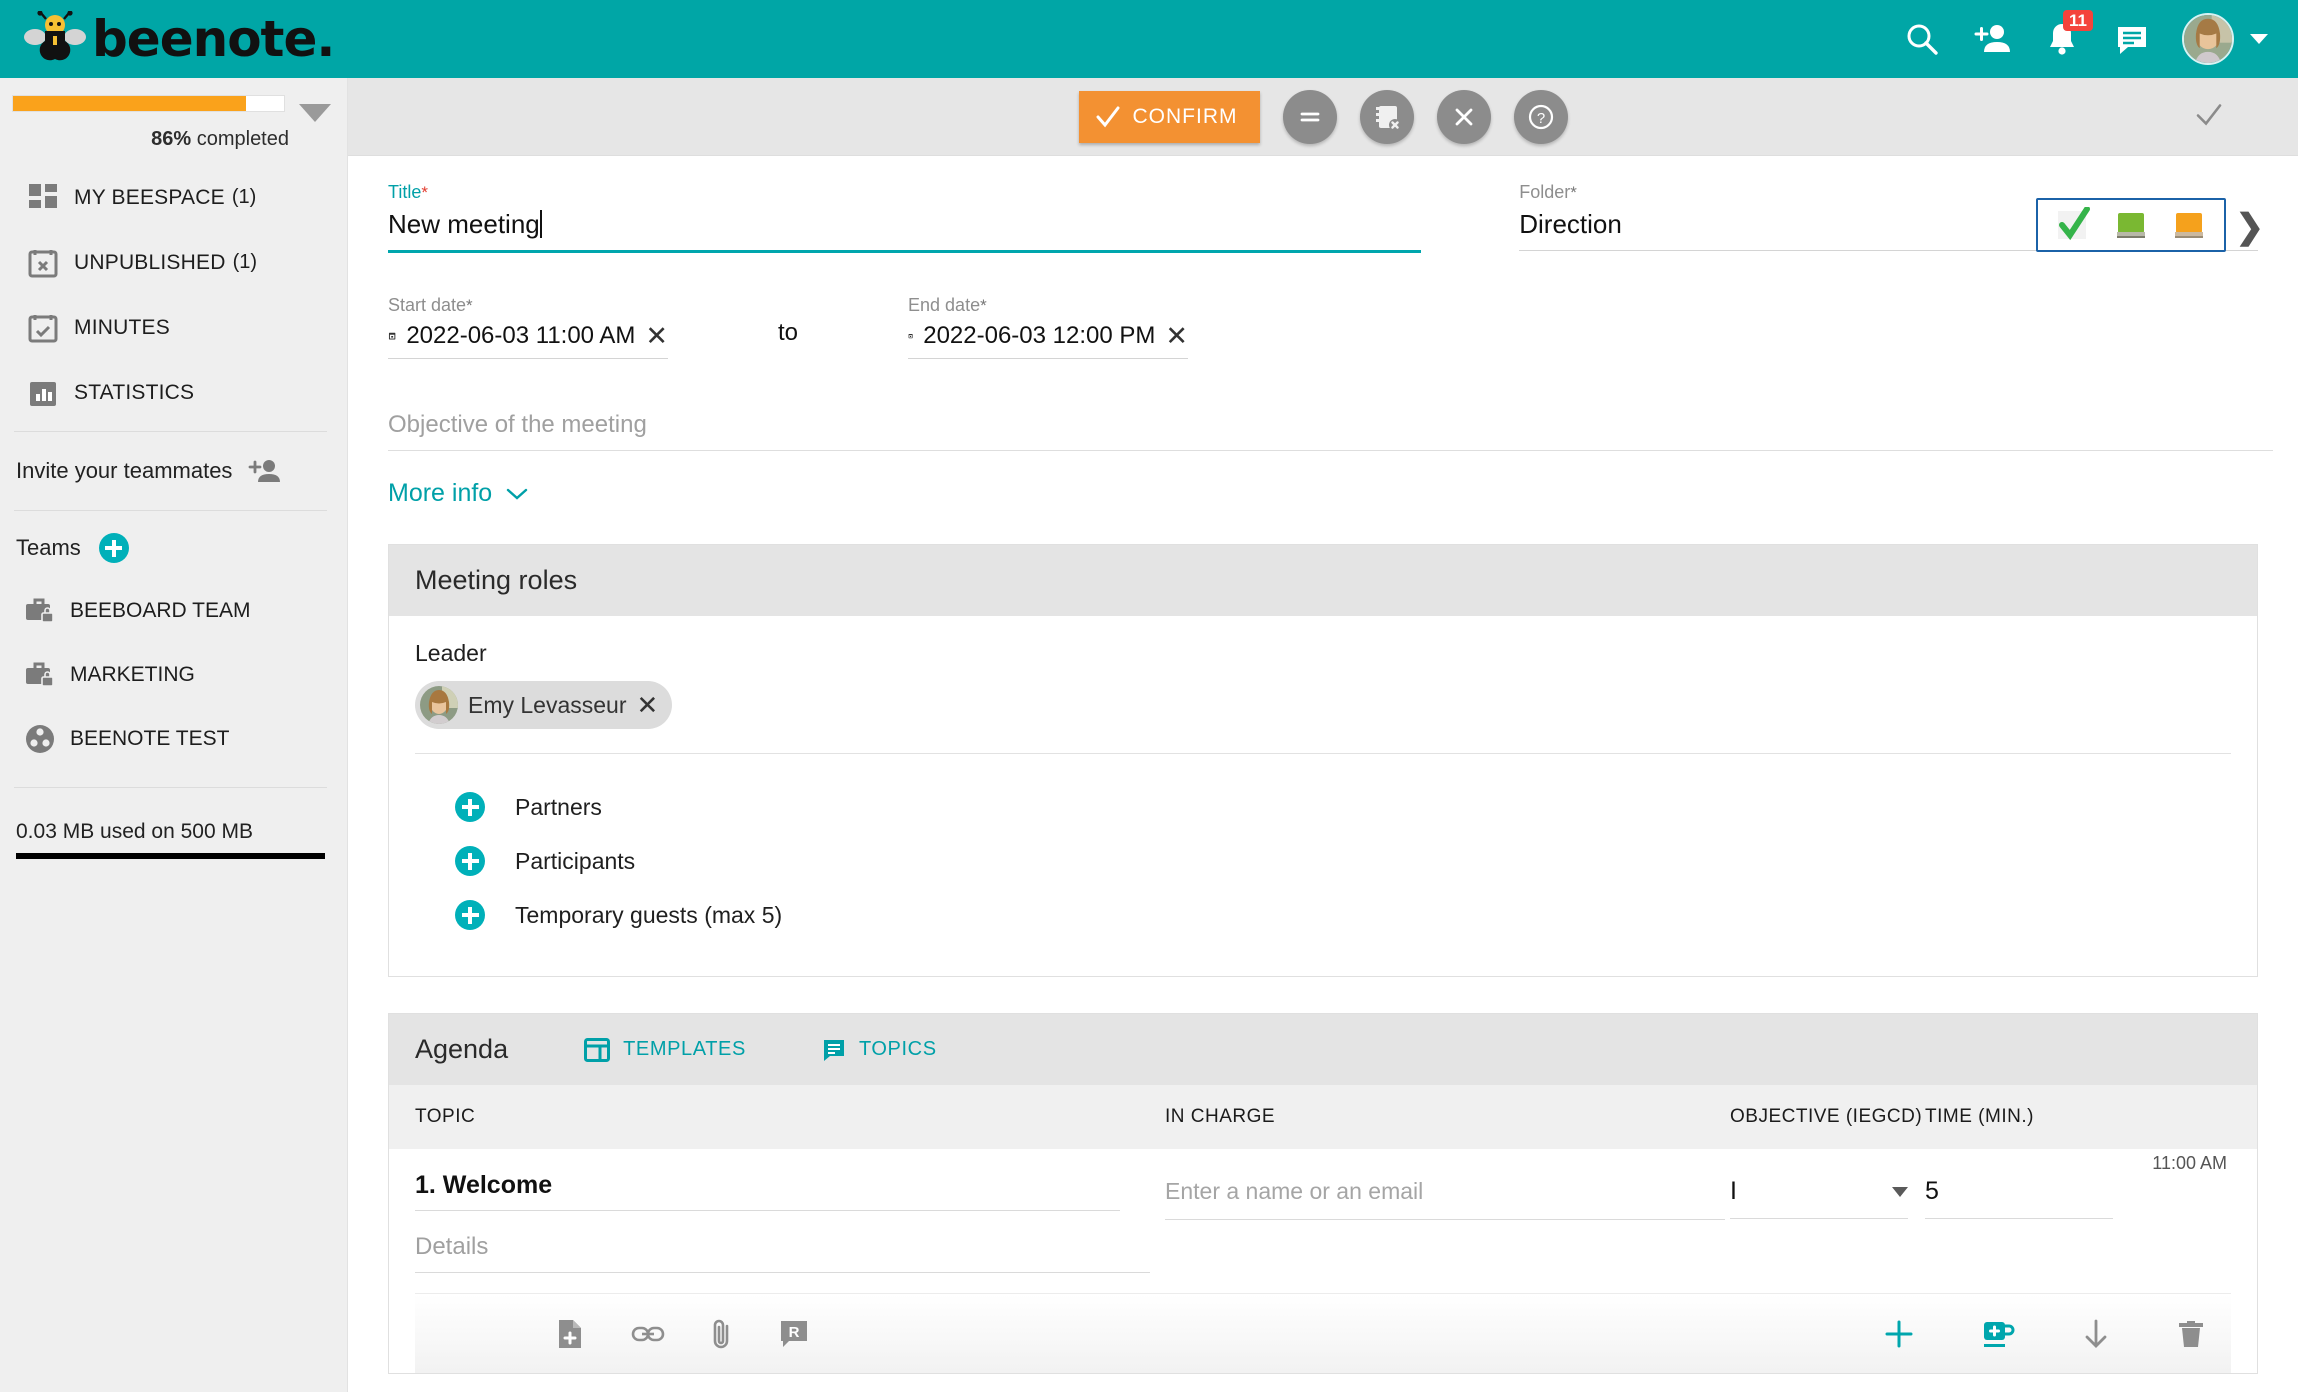 This screenshot has height=1392, width=2298. Describe the element at coordinates (1463, 116) in the screenshot. I see `close-button` at that location.